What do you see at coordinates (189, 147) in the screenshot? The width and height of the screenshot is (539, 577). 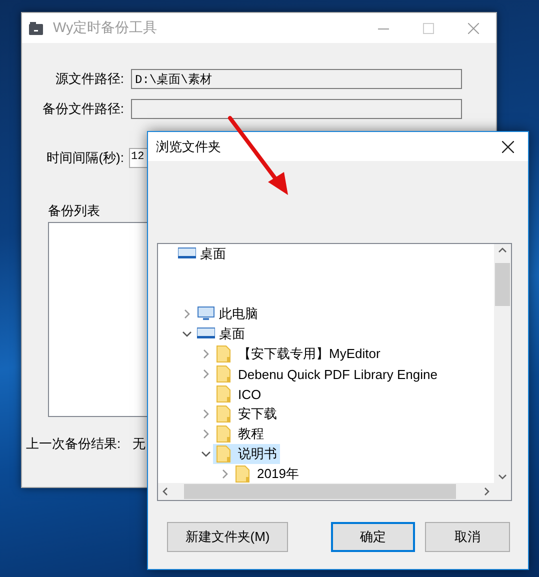 I see `dialog-title: 浏览文件夹` at bounding box center [189, 147].